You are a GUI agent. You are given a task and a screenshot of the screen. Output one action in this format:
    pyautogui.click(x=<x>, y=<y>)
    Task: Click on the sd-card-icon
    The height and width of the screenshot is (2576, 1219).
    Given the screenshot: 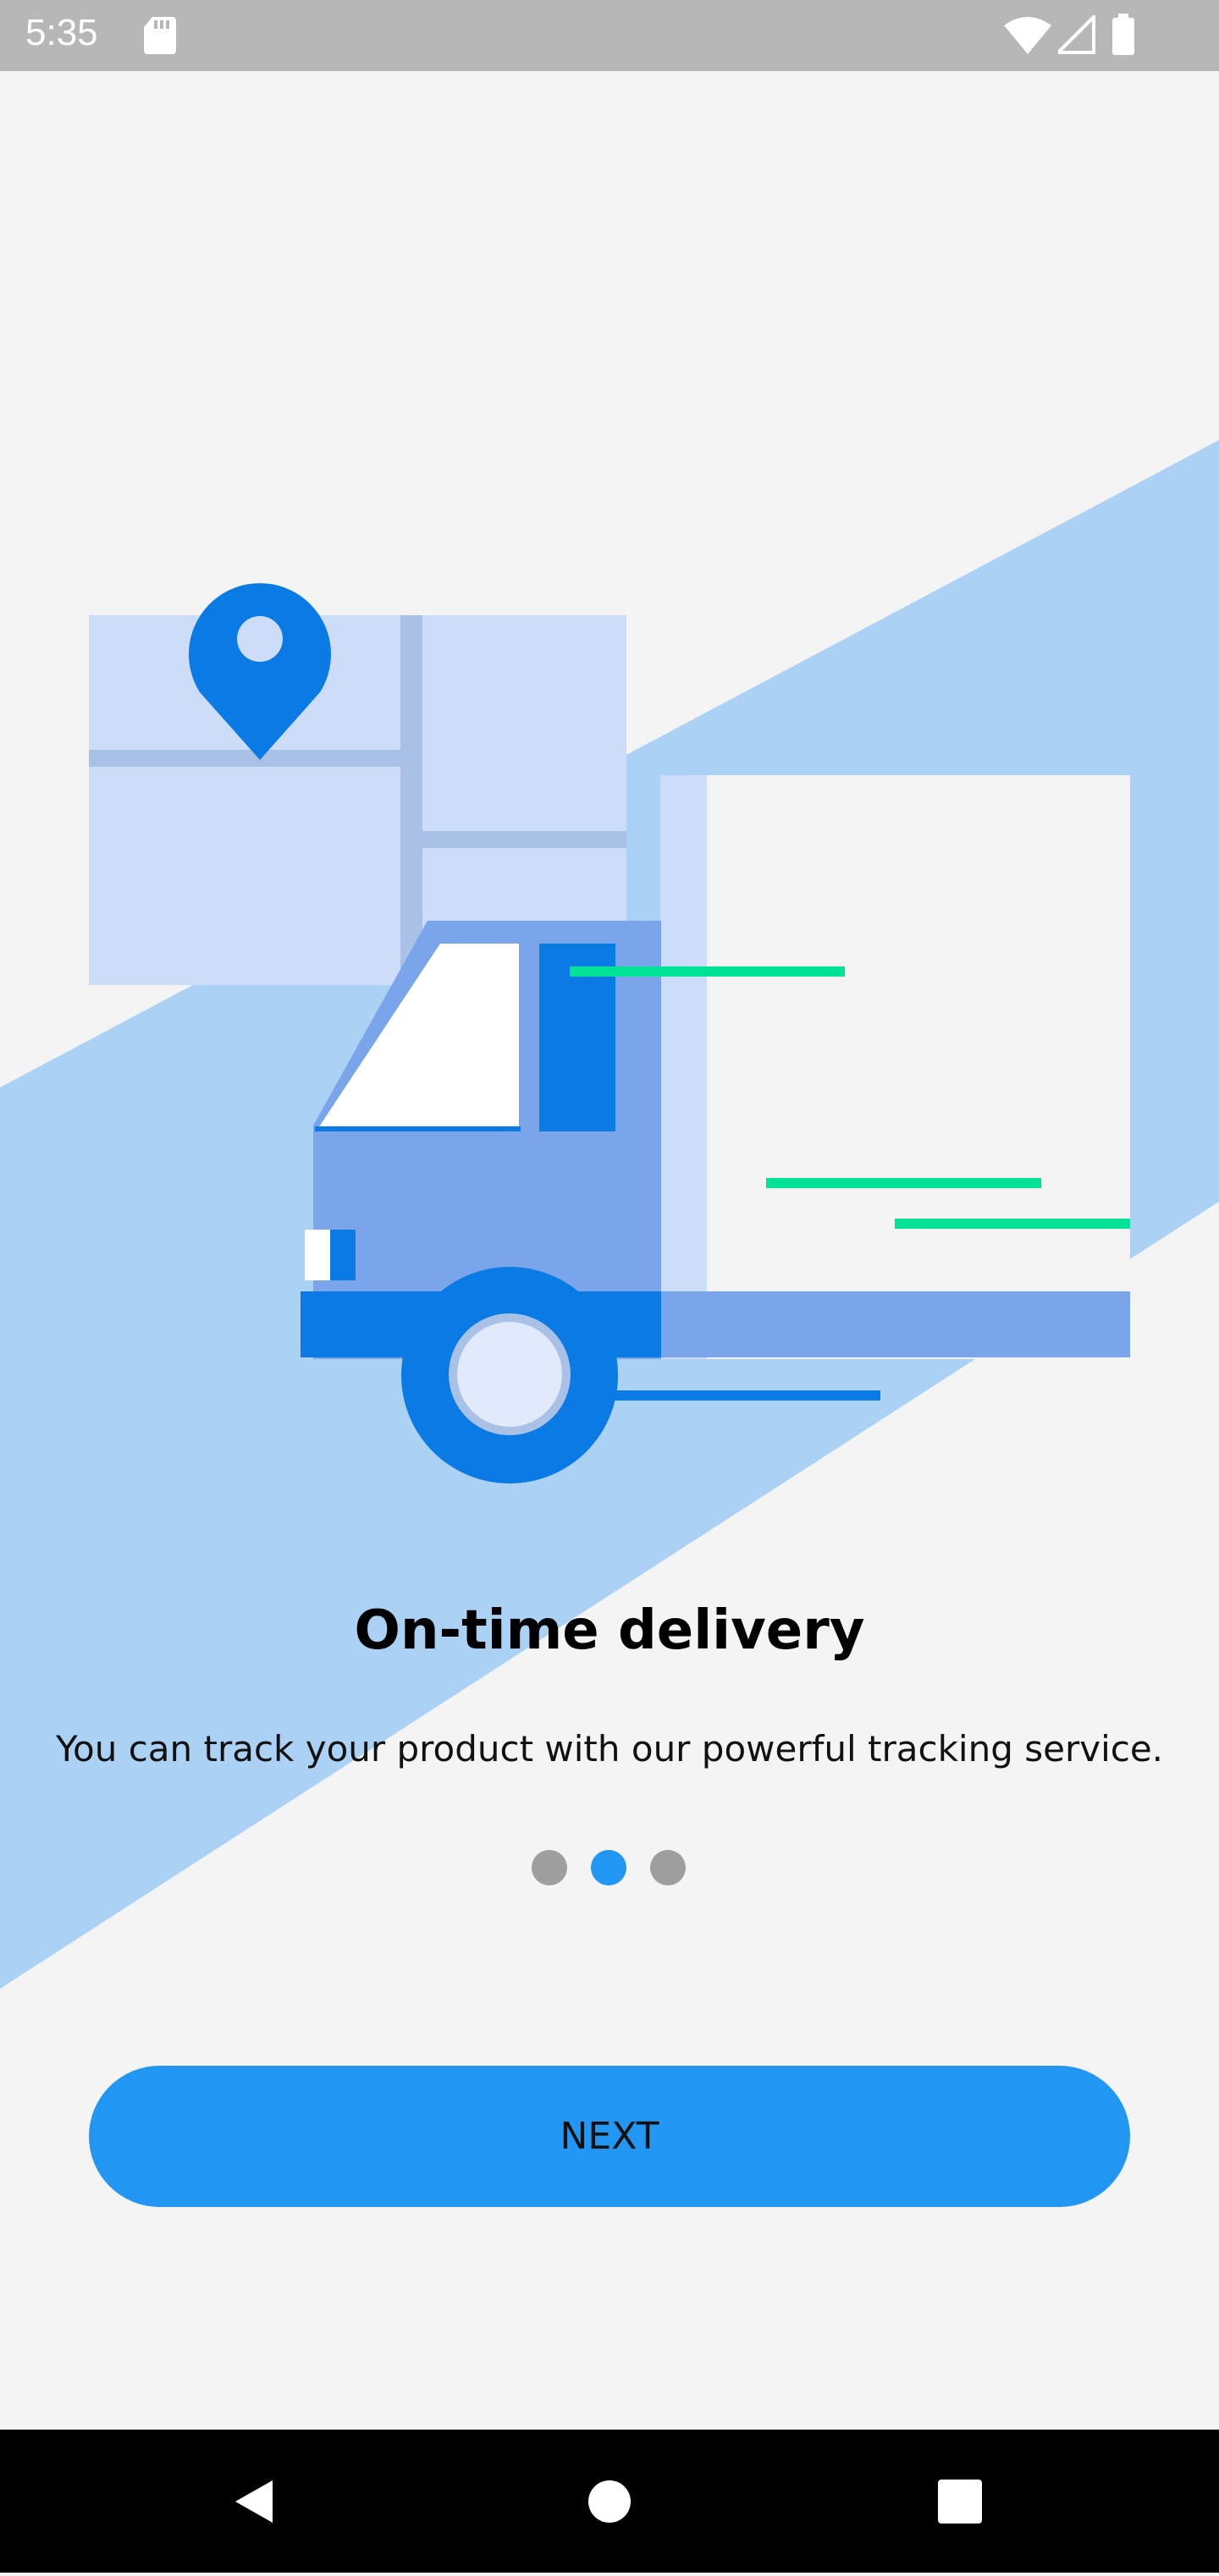 What is the action you would take?
    pyautogui.click(x=160, y=35)
    